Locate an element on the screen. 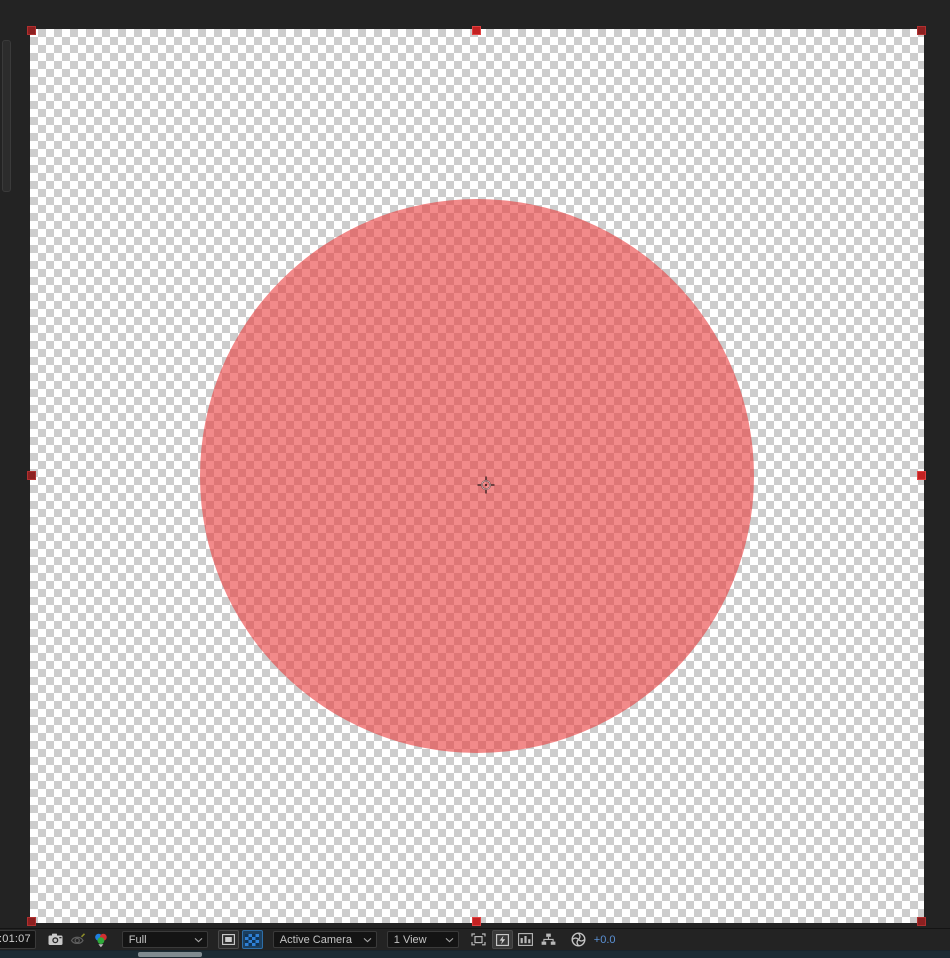 The height and width of the screenshot is (958, 950). fast-previews-icon-glyph is located at coordinates (502, 939).